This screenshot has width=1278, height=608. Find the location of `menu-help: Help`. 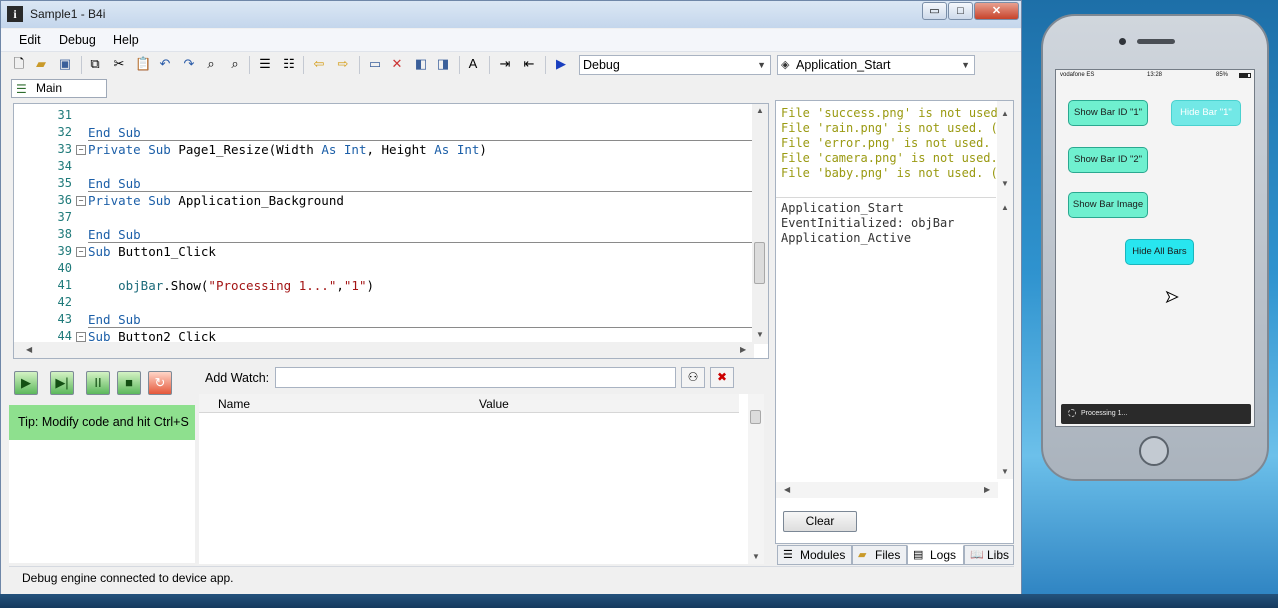

menu-help: Help is located at coordinates (126, 40).